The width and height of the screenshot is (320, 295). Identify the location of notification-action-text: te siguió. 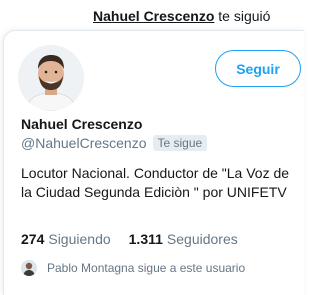
(244, 16).